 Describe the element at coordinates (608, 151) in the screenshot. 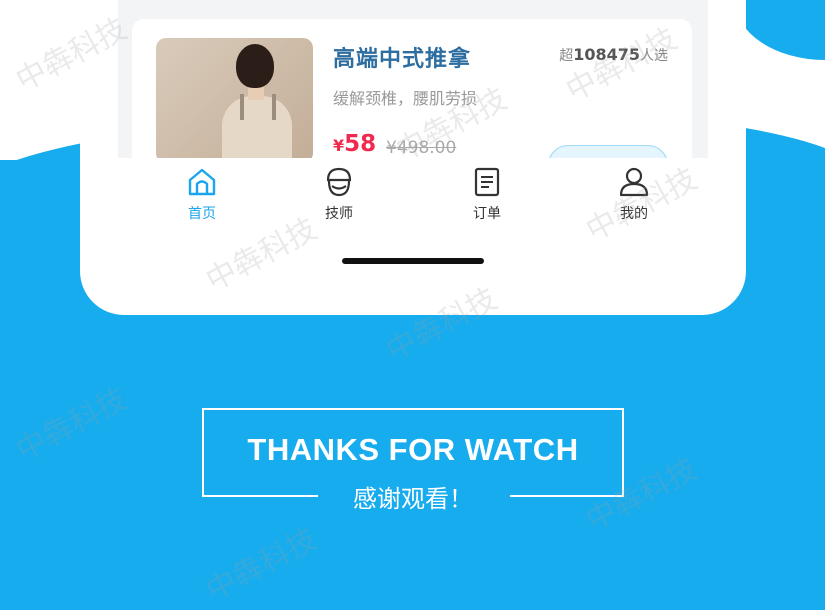

I see `book-button` at that location.